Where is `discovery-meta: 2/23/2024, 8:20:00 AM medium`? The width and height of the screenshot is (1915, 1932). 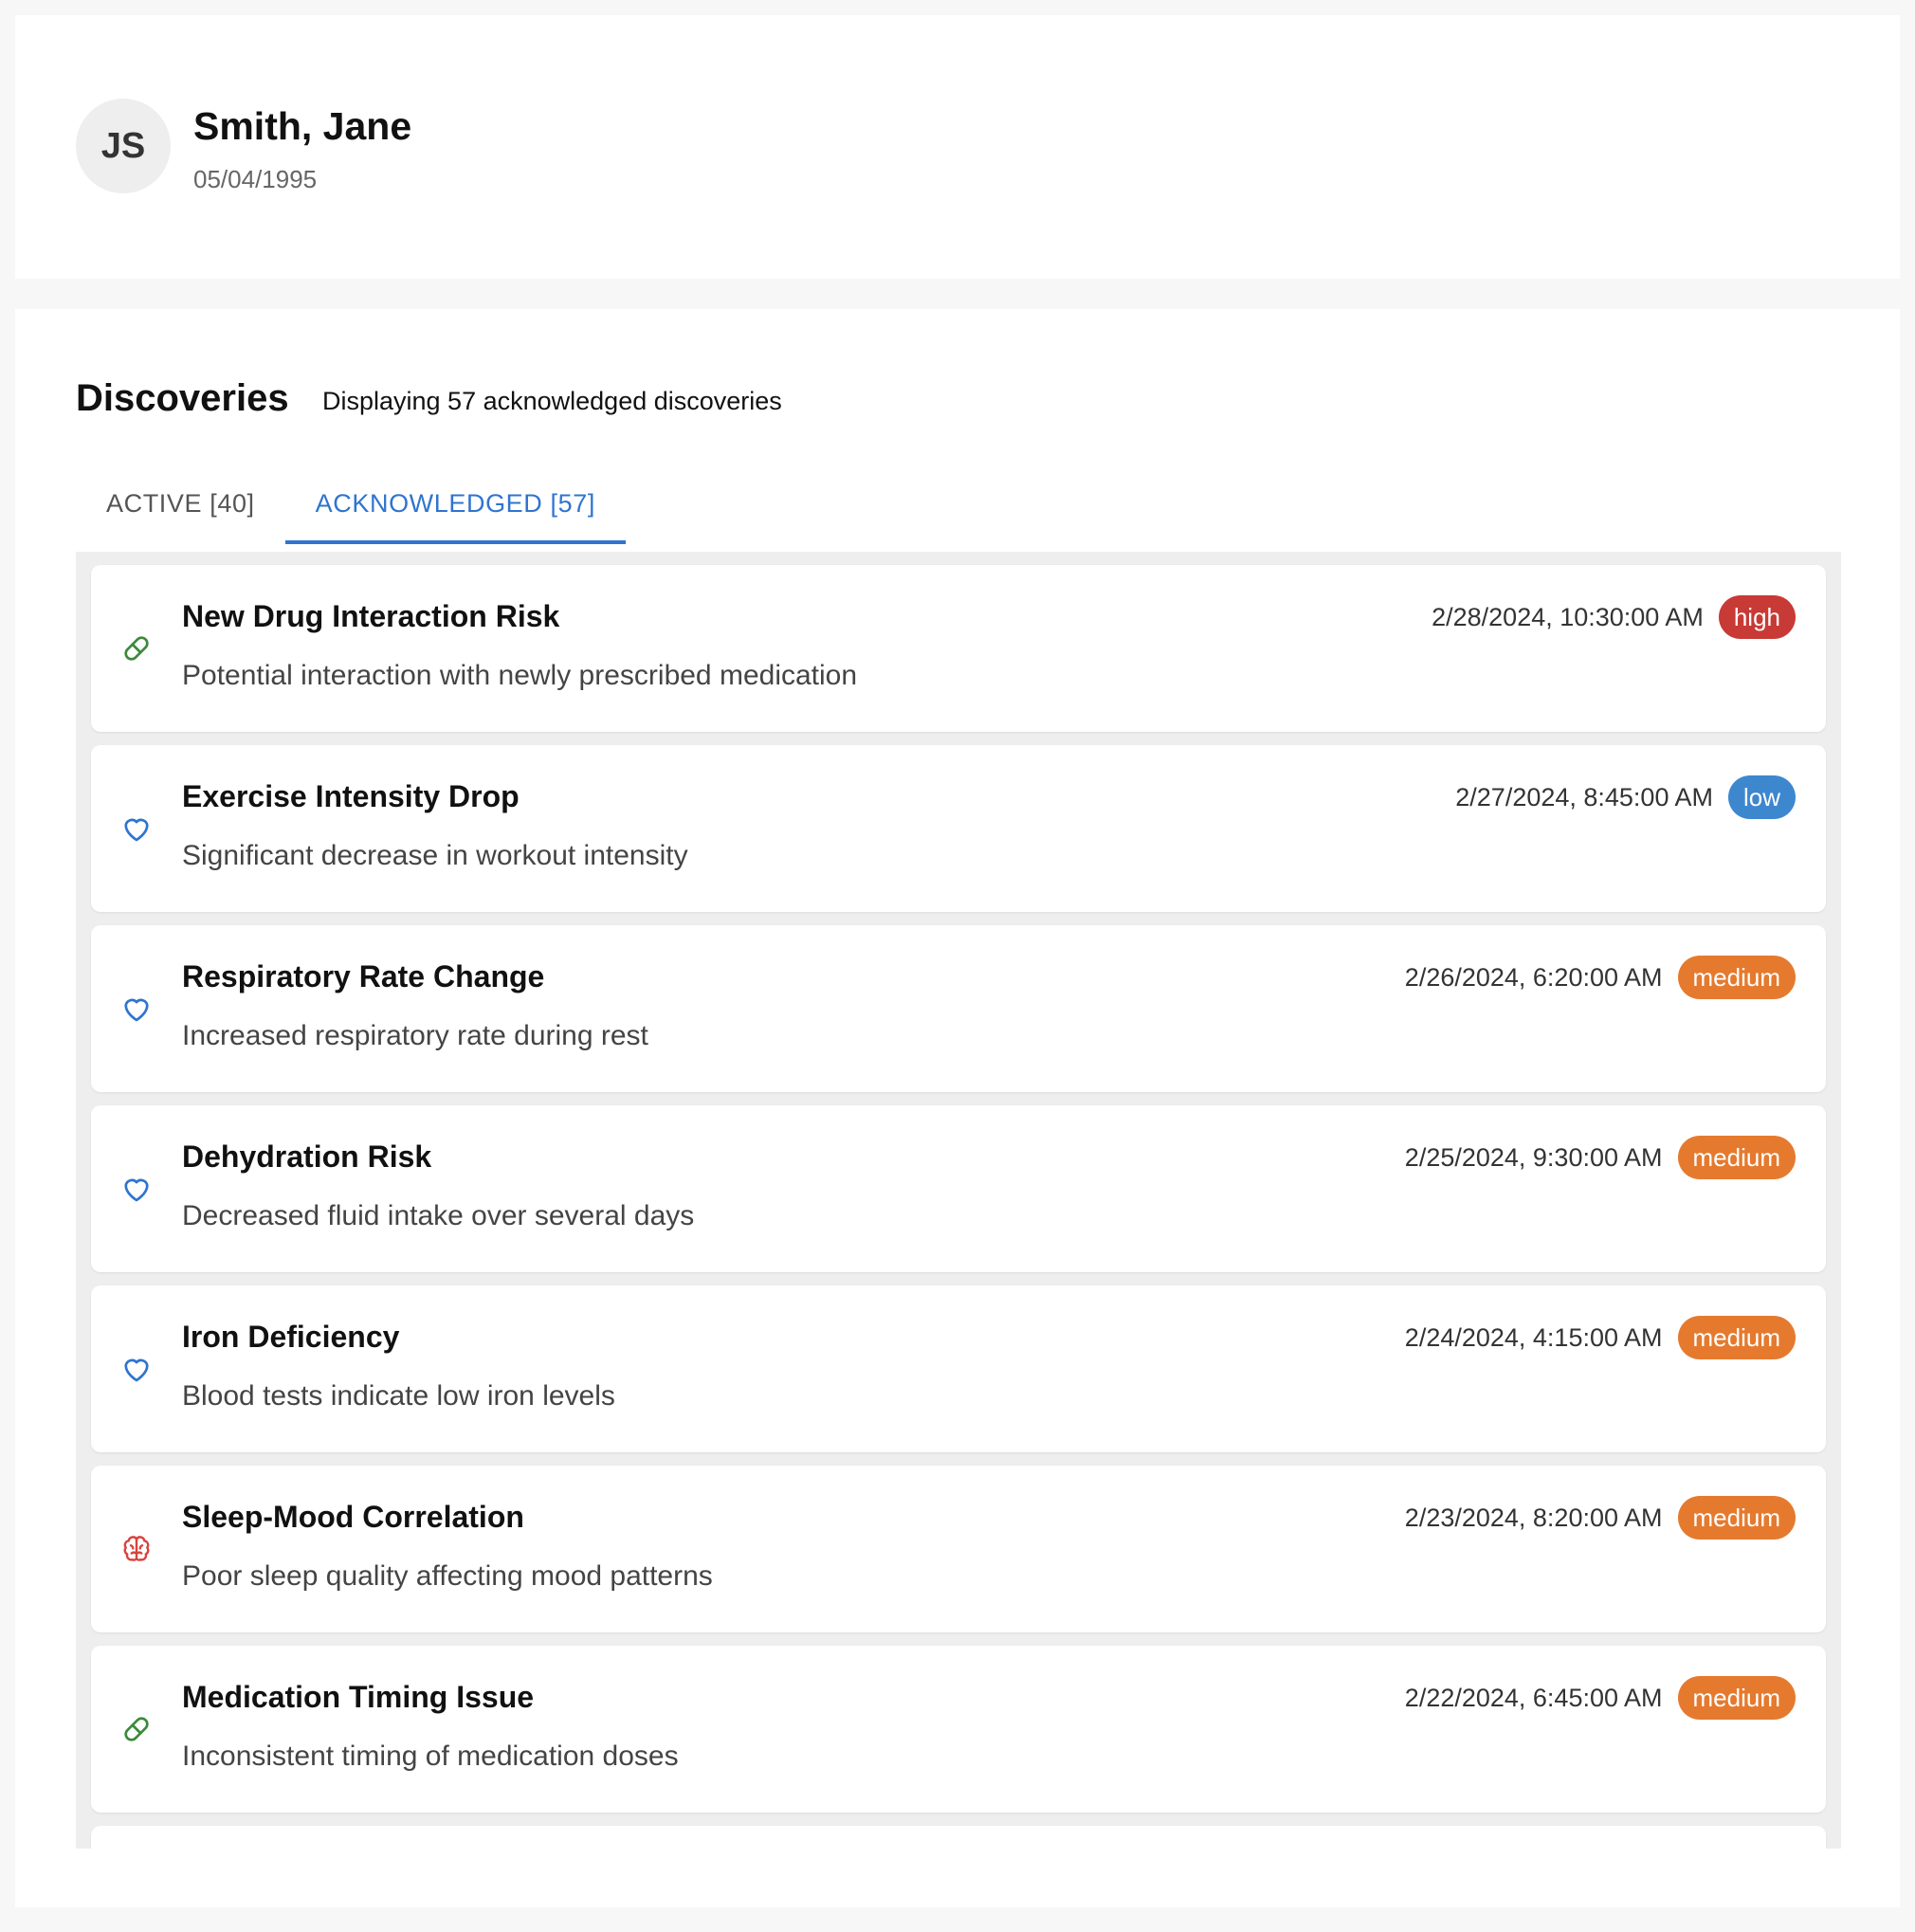
discovery-meta: 2/23/2024, 8:20:00 AM medium is located at coordinates (1600, 1518).